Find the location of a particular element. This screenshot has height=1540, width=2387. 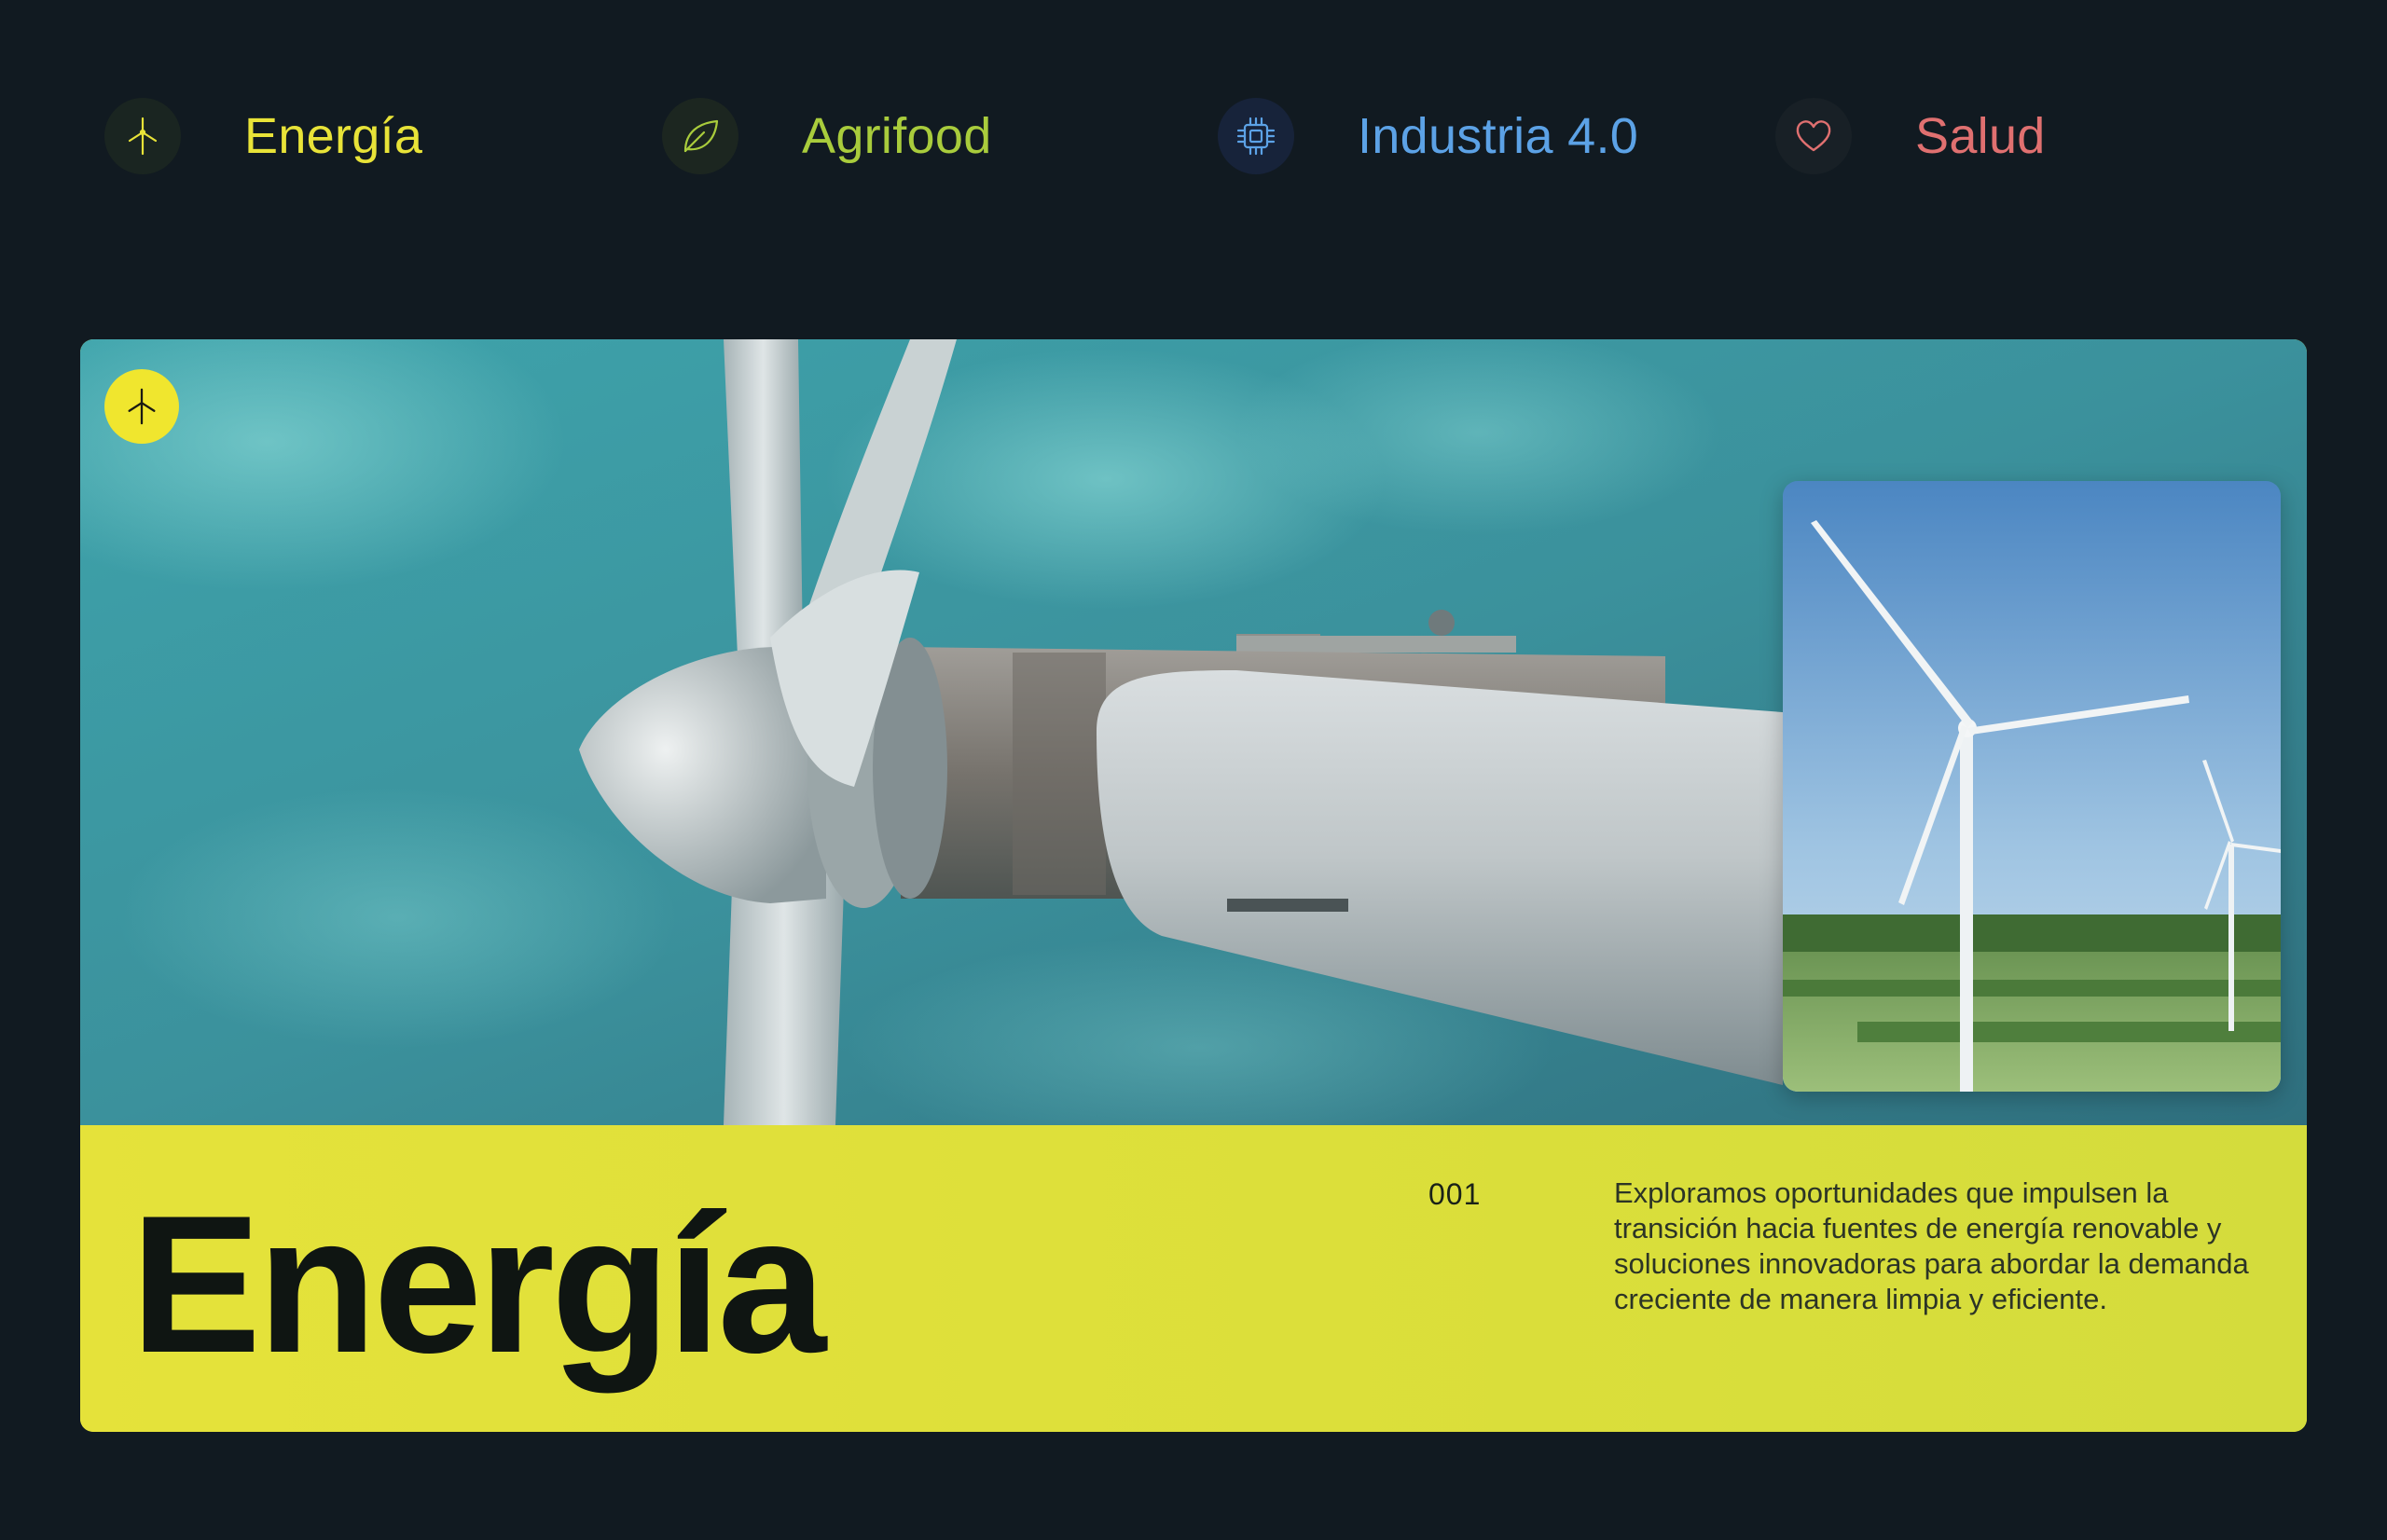

tab-industria: Industria 4.0 is located at coordinates (1428, 136).